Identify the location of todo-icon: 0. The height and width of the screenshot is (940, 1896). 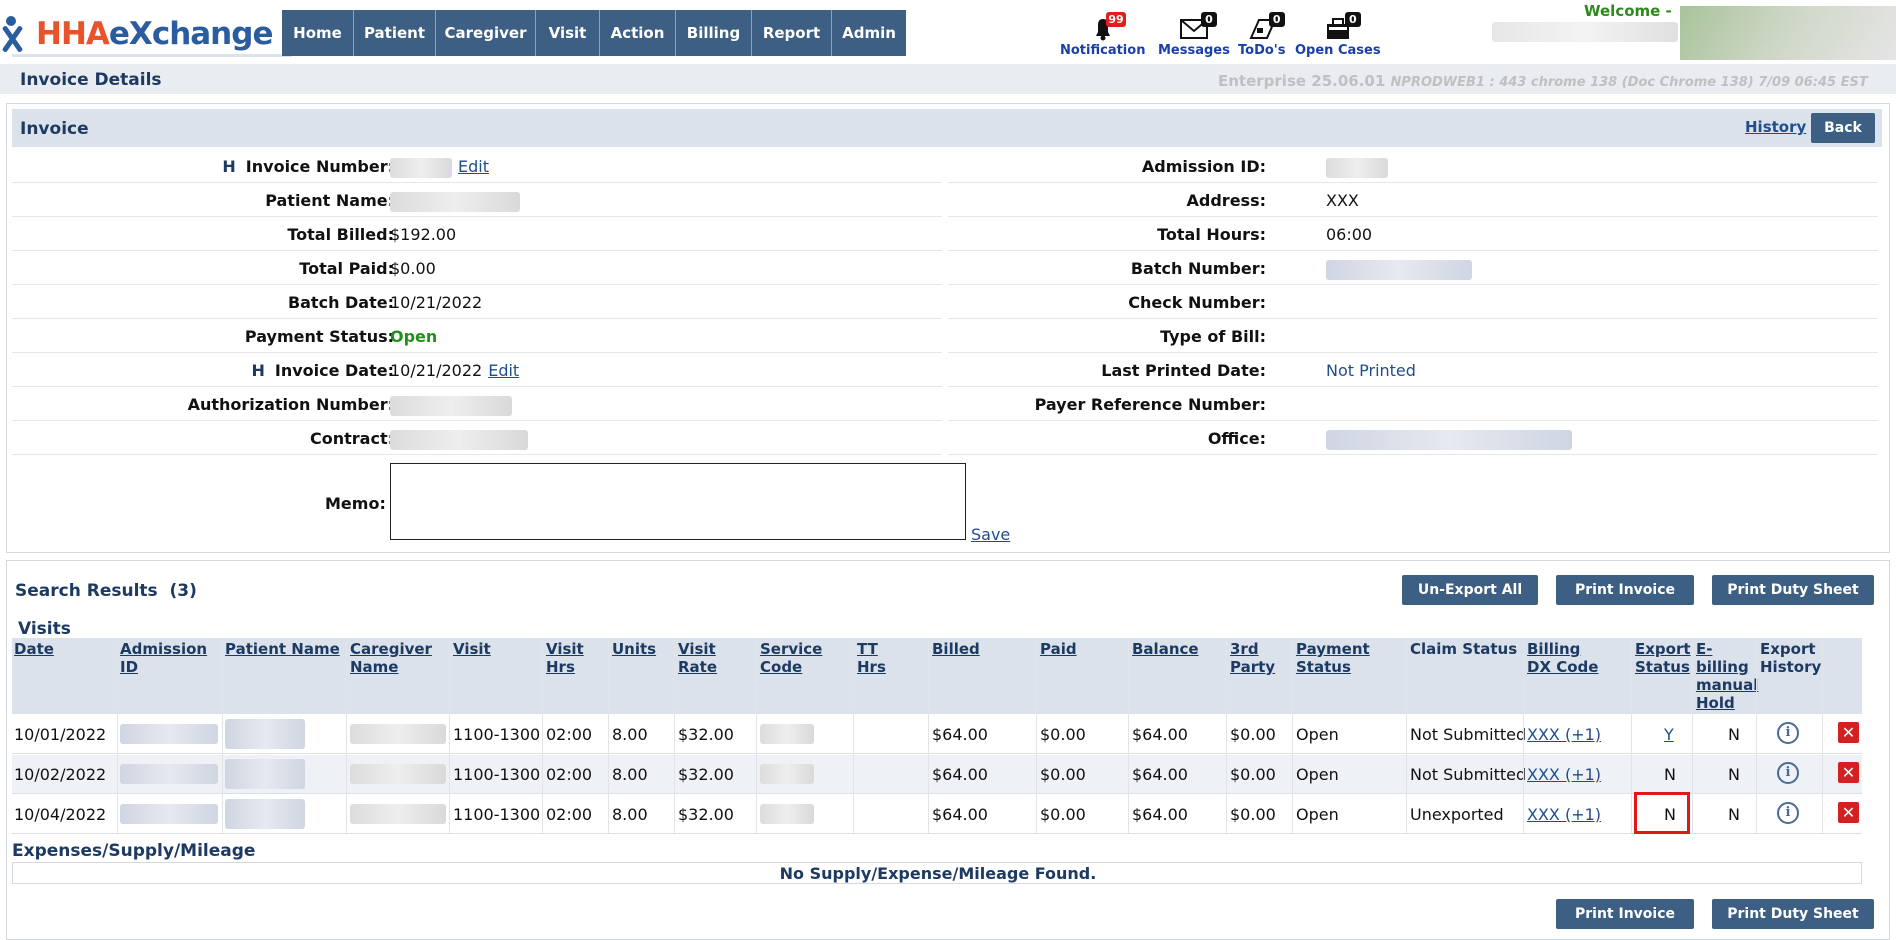
(1265, 27).